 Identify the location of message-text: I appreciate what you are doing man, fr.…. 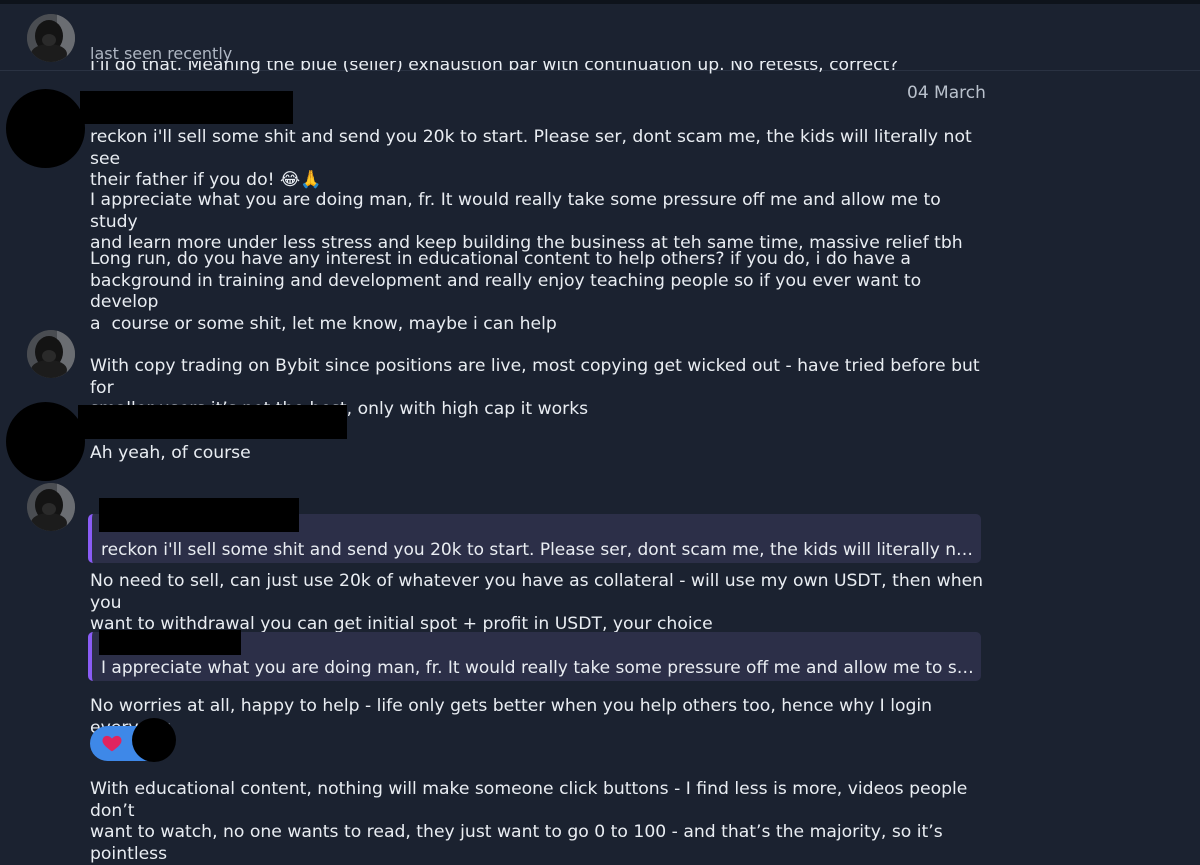
(526, 221).